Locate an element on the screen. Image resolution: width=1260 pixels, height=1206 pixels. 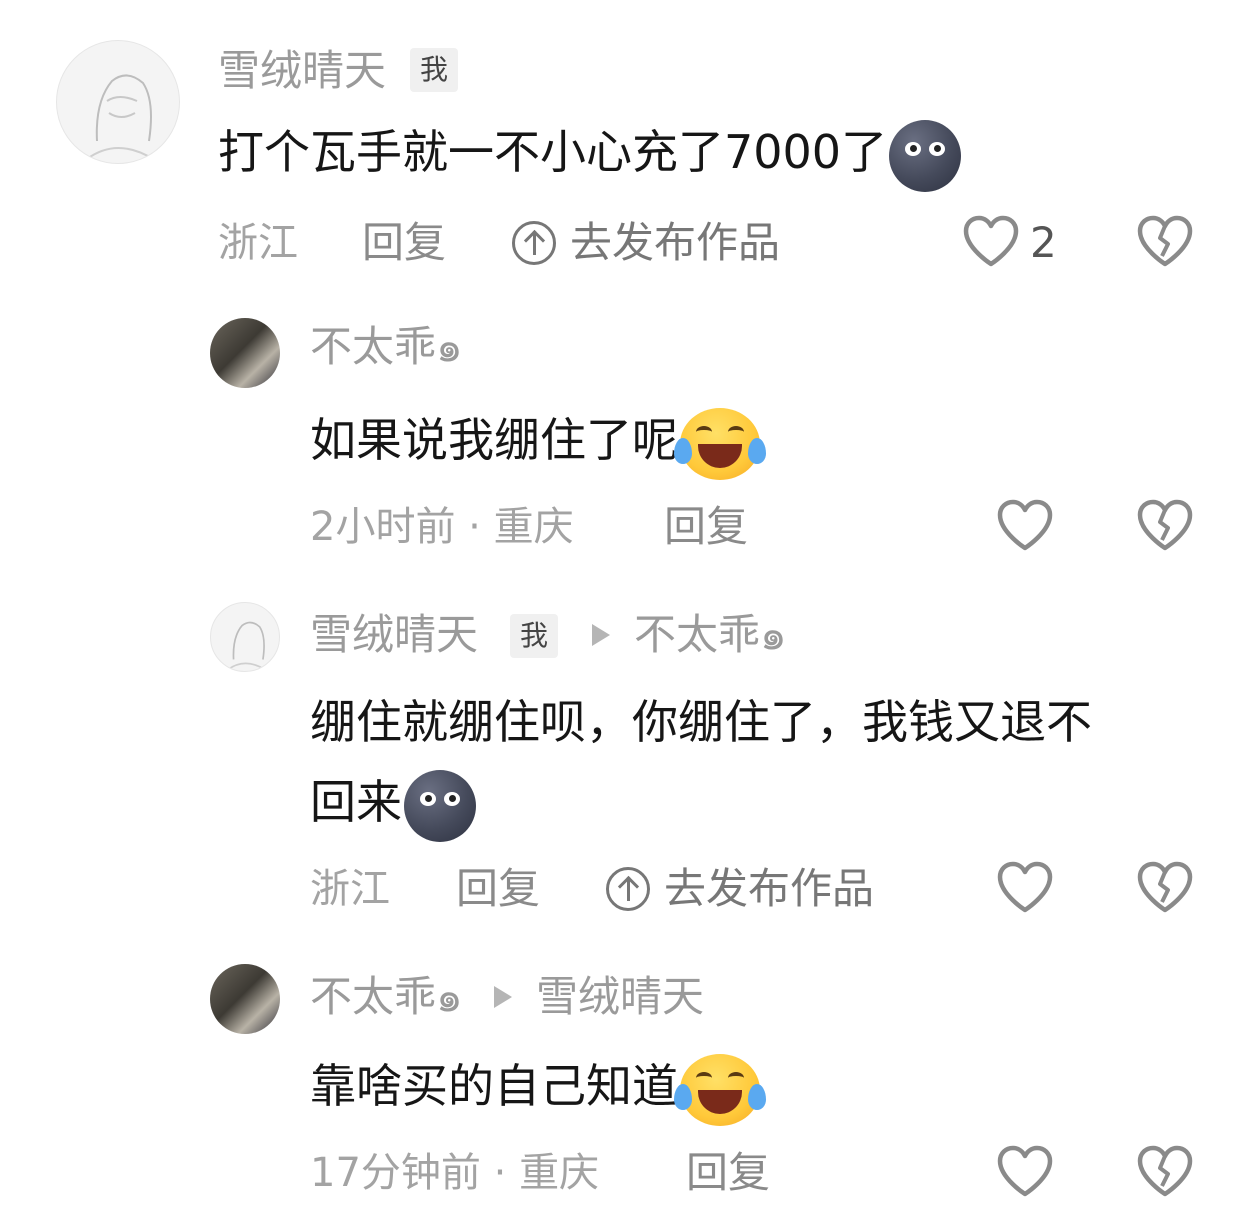
meta-info: 17分钟前 · 重庆 is located at coordinates (454, 1173).